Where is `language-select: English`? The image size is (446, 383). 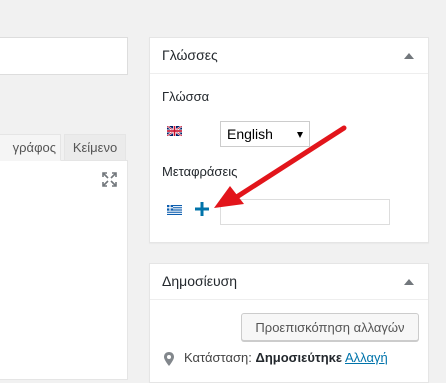
language-select: English is located at coordinates (265, 134).